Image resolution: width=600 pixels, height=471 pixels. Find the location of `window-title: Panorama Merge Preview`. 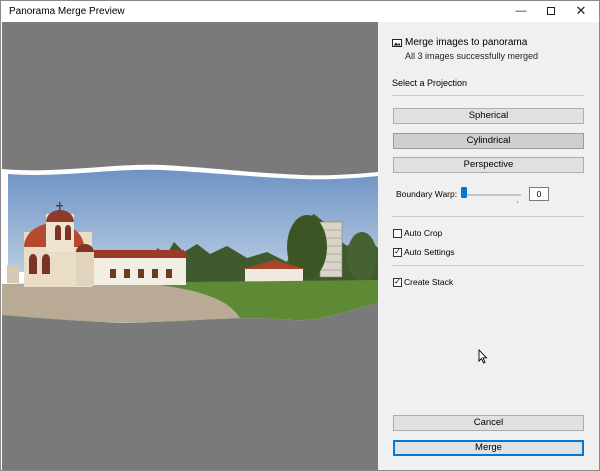

window-title: Panorama Merge Preview is located at coordinates (67, 11).